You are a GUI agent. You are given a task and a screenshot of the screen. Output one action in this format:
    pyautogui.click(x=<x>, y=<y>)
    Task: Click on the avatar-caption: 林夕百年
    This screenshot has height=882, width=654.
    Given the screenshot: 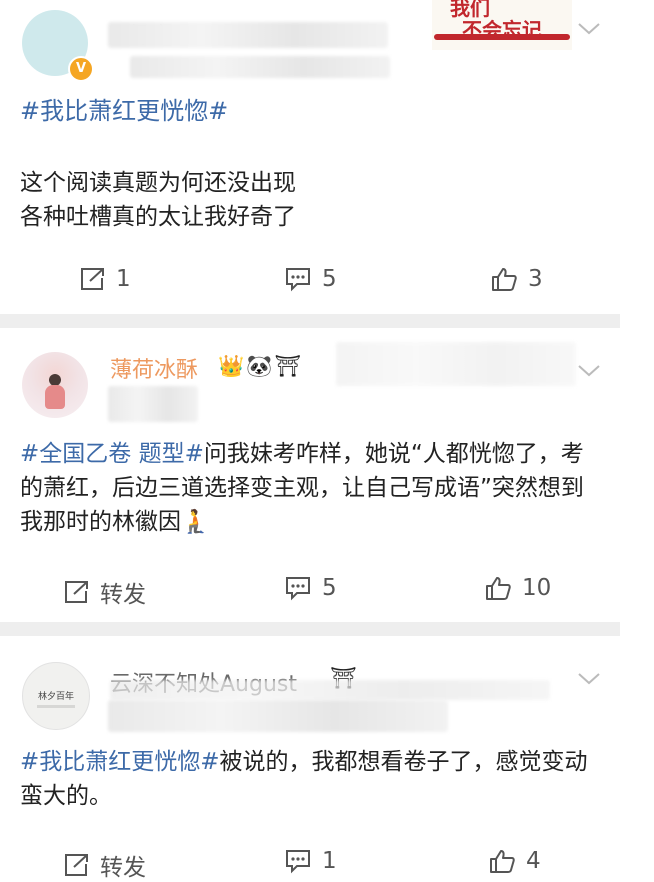 What is the action you would take?
    pyautogui.click(x=55, y=697)
    